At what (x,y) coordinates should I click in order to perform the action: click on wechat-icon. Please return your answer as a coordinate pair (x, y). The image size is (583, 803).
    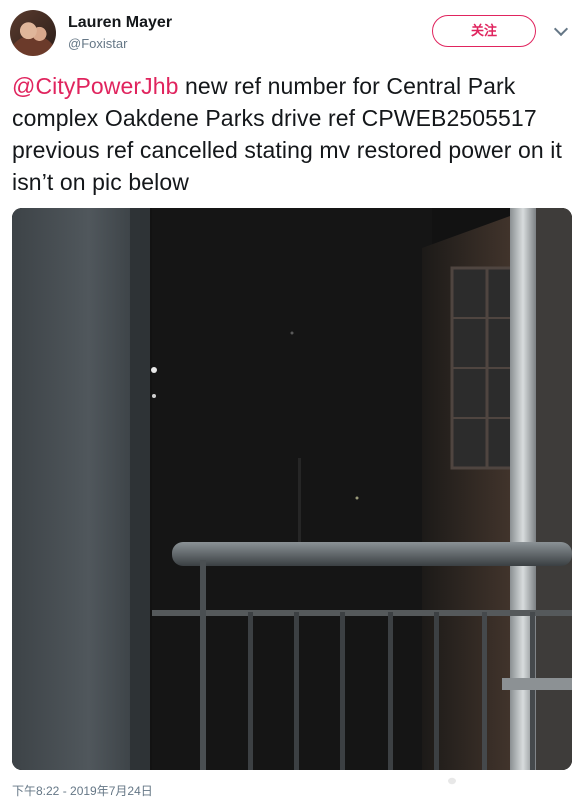
    Looking at the image, I should click on (448, 780).